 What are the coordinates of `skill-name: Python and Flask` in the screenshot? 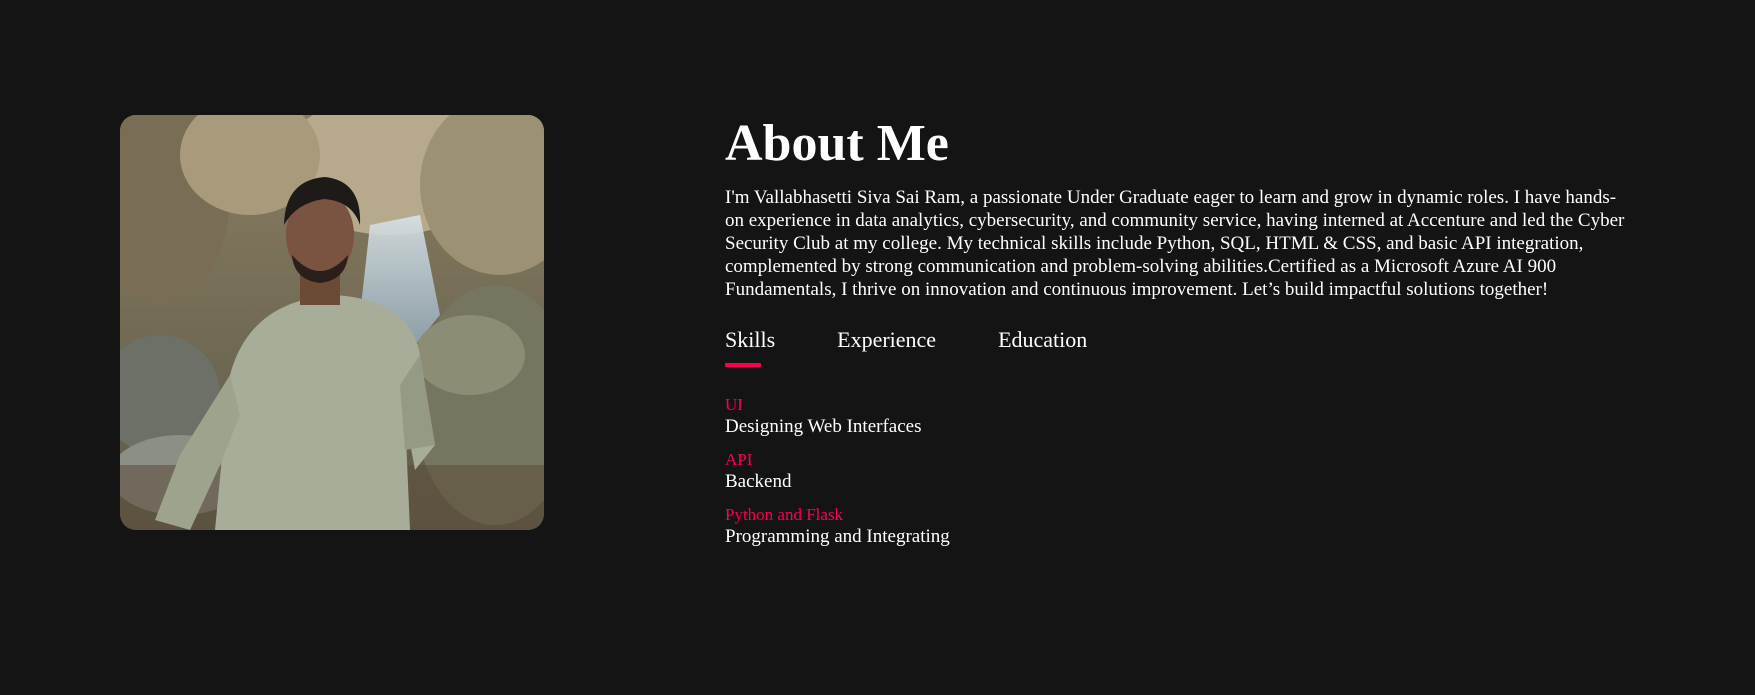 It's located at (784, 514).